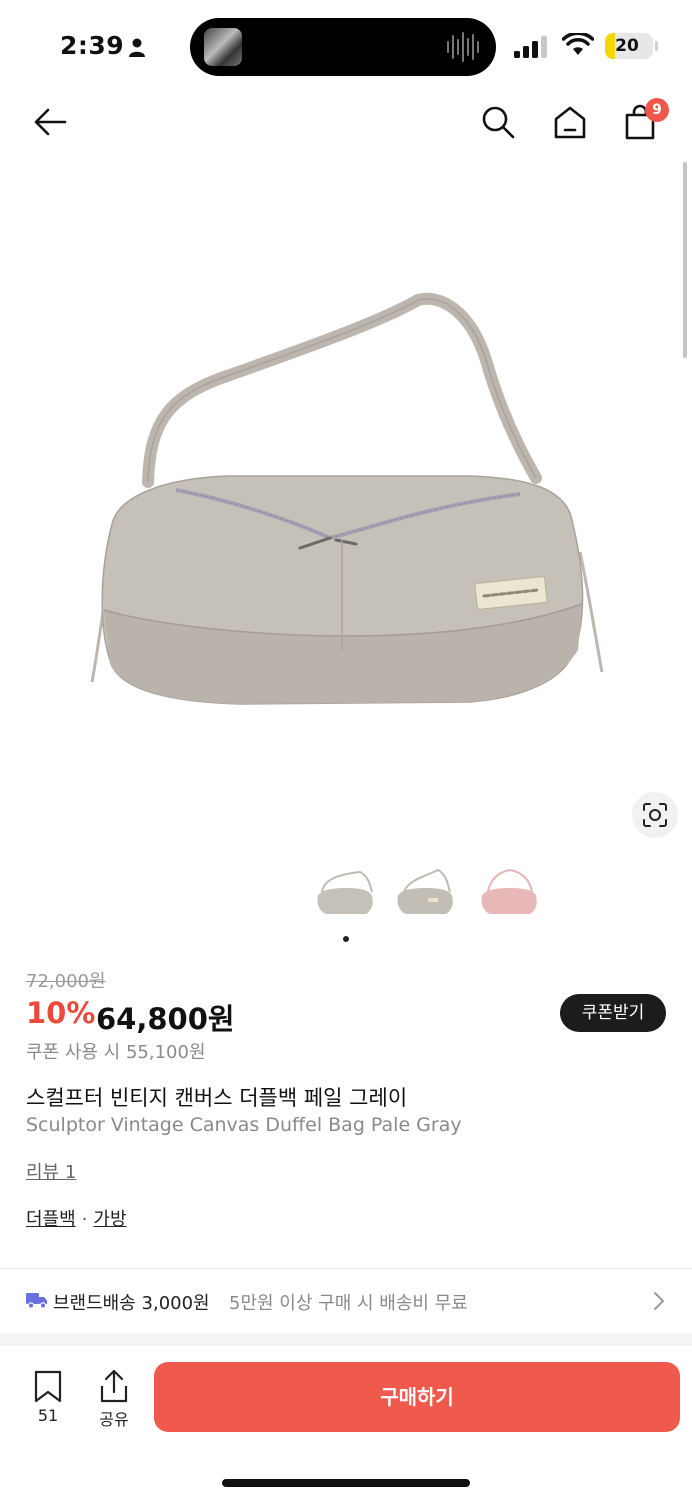 The height and width of the screenshot is (1500, 692). Describe the element at coordinates (656, 46) in the screenshot. I see `battery-nub` at that location.